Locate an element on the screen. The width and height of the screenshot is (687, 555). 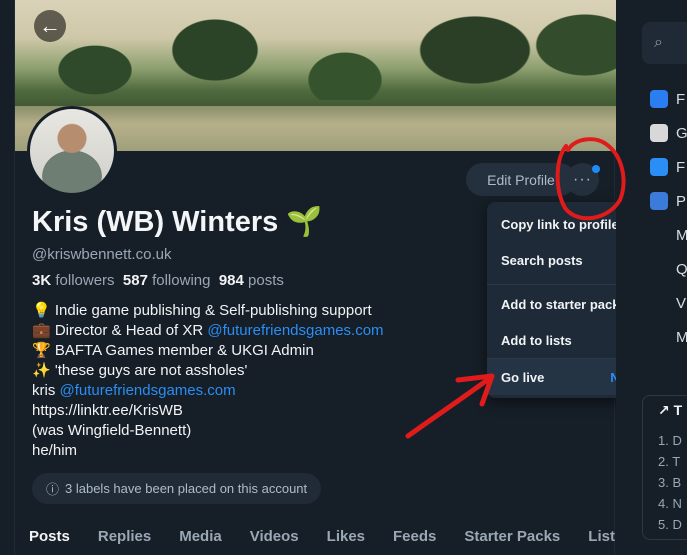
bio-line: he/him is located at coordinates (55, 450).